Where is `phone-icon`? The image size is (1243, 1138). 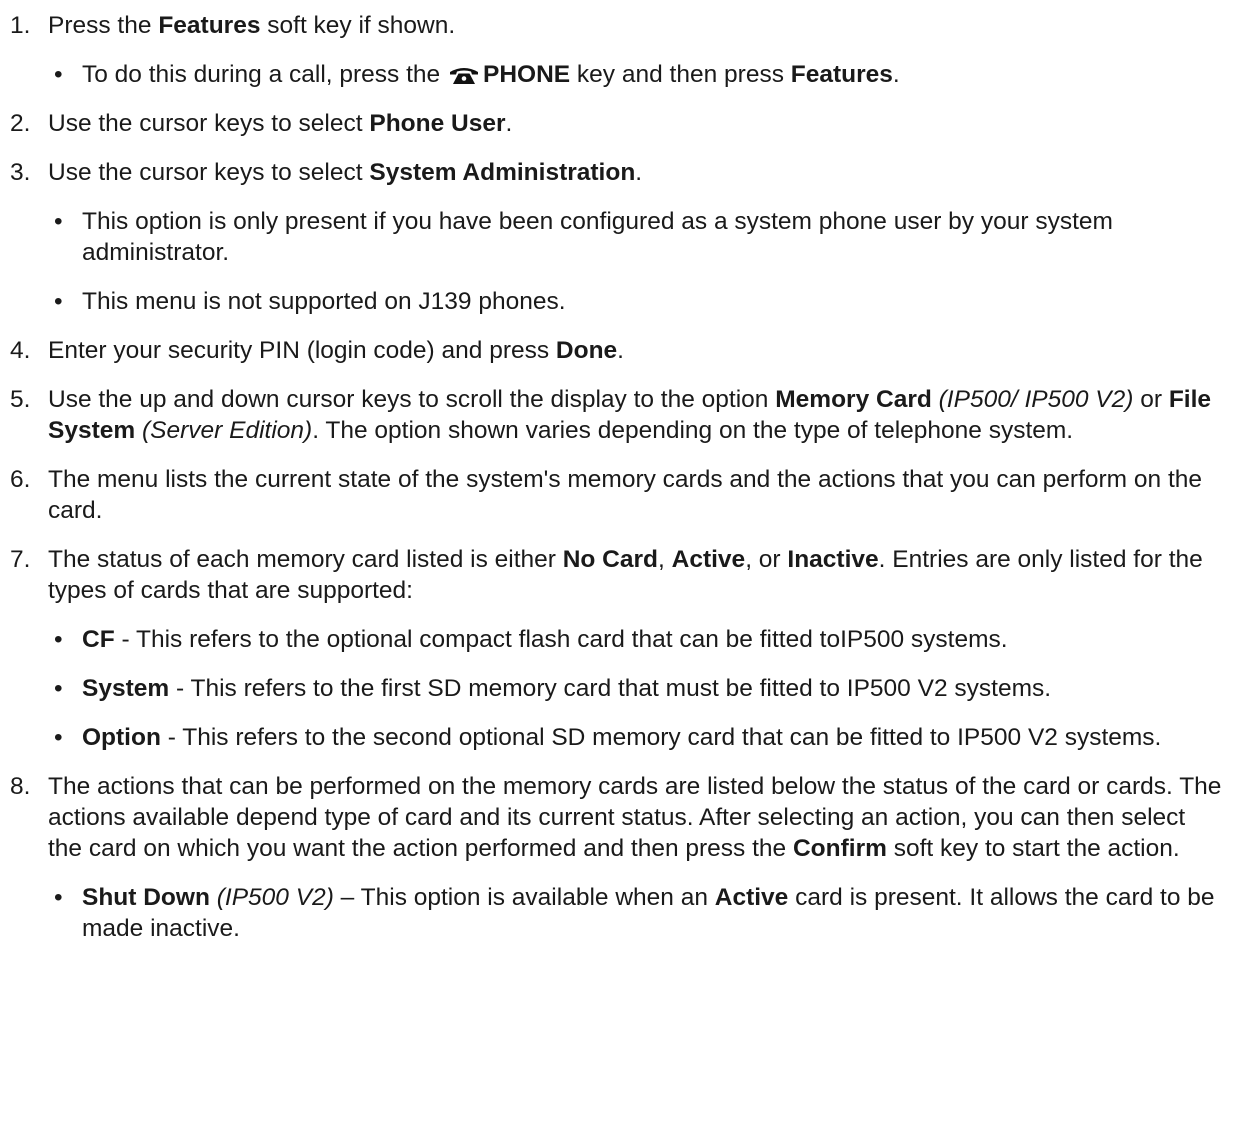 phone-icon is located at coordinates (463, 76).